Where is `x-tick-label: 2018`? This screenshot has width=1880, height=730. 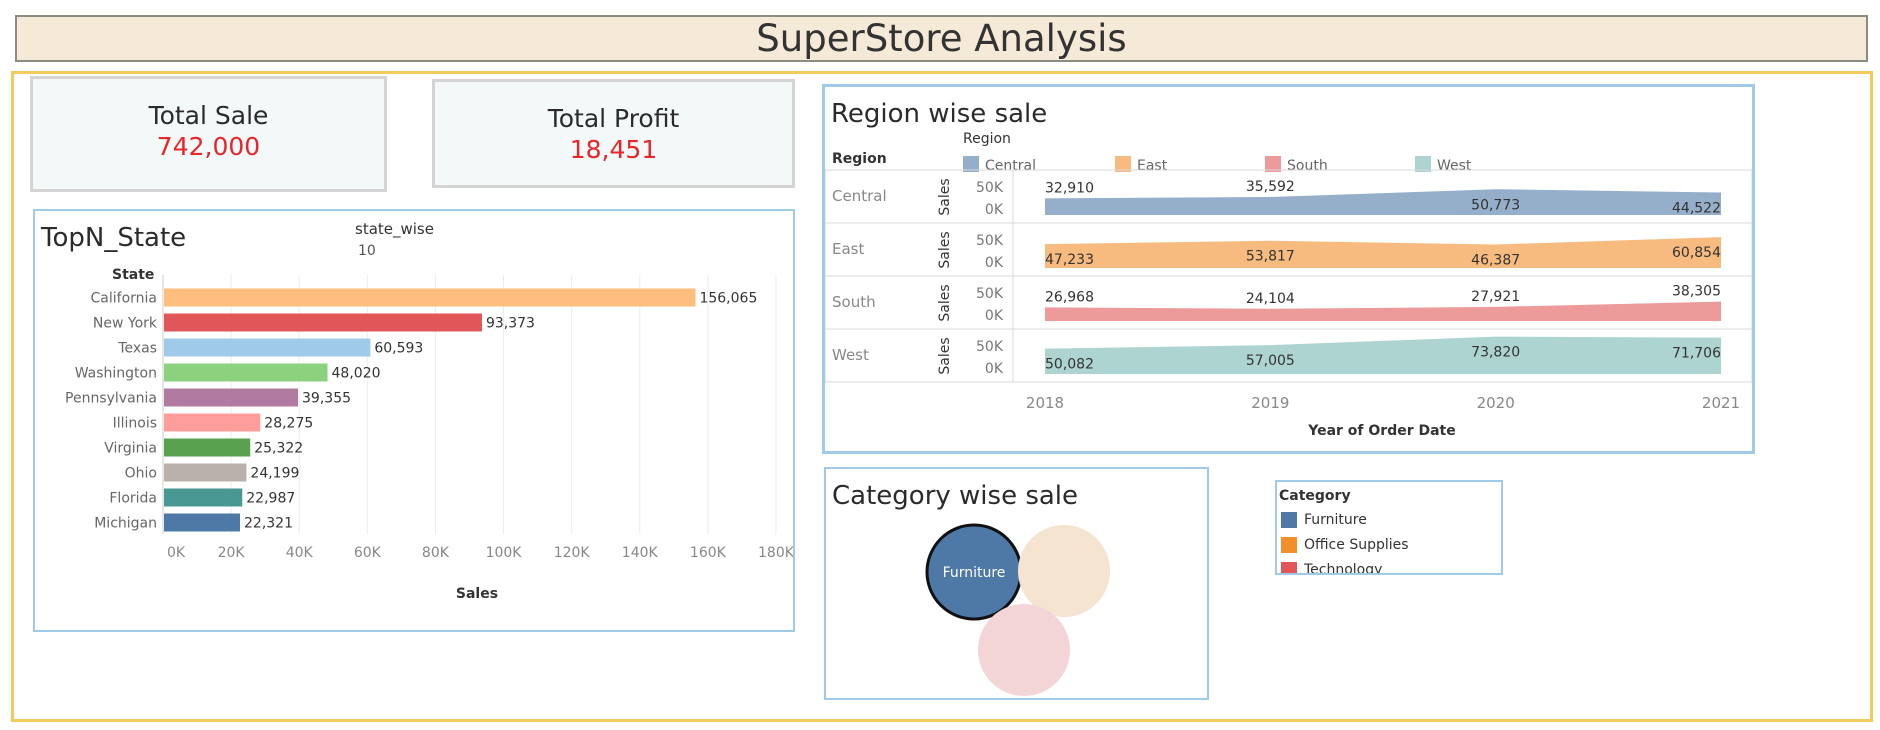 x-tick-label: 2018 is located at coordinates (1045, 403).